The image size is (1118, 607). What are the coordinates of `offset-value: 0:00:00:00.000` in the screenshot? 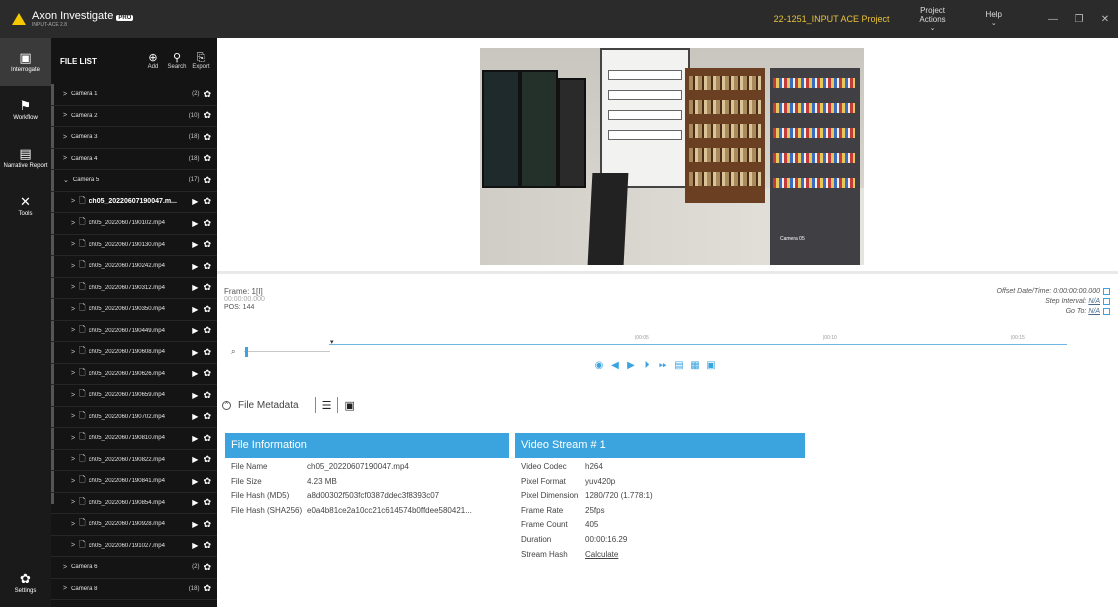 It's located at (1076, 291).